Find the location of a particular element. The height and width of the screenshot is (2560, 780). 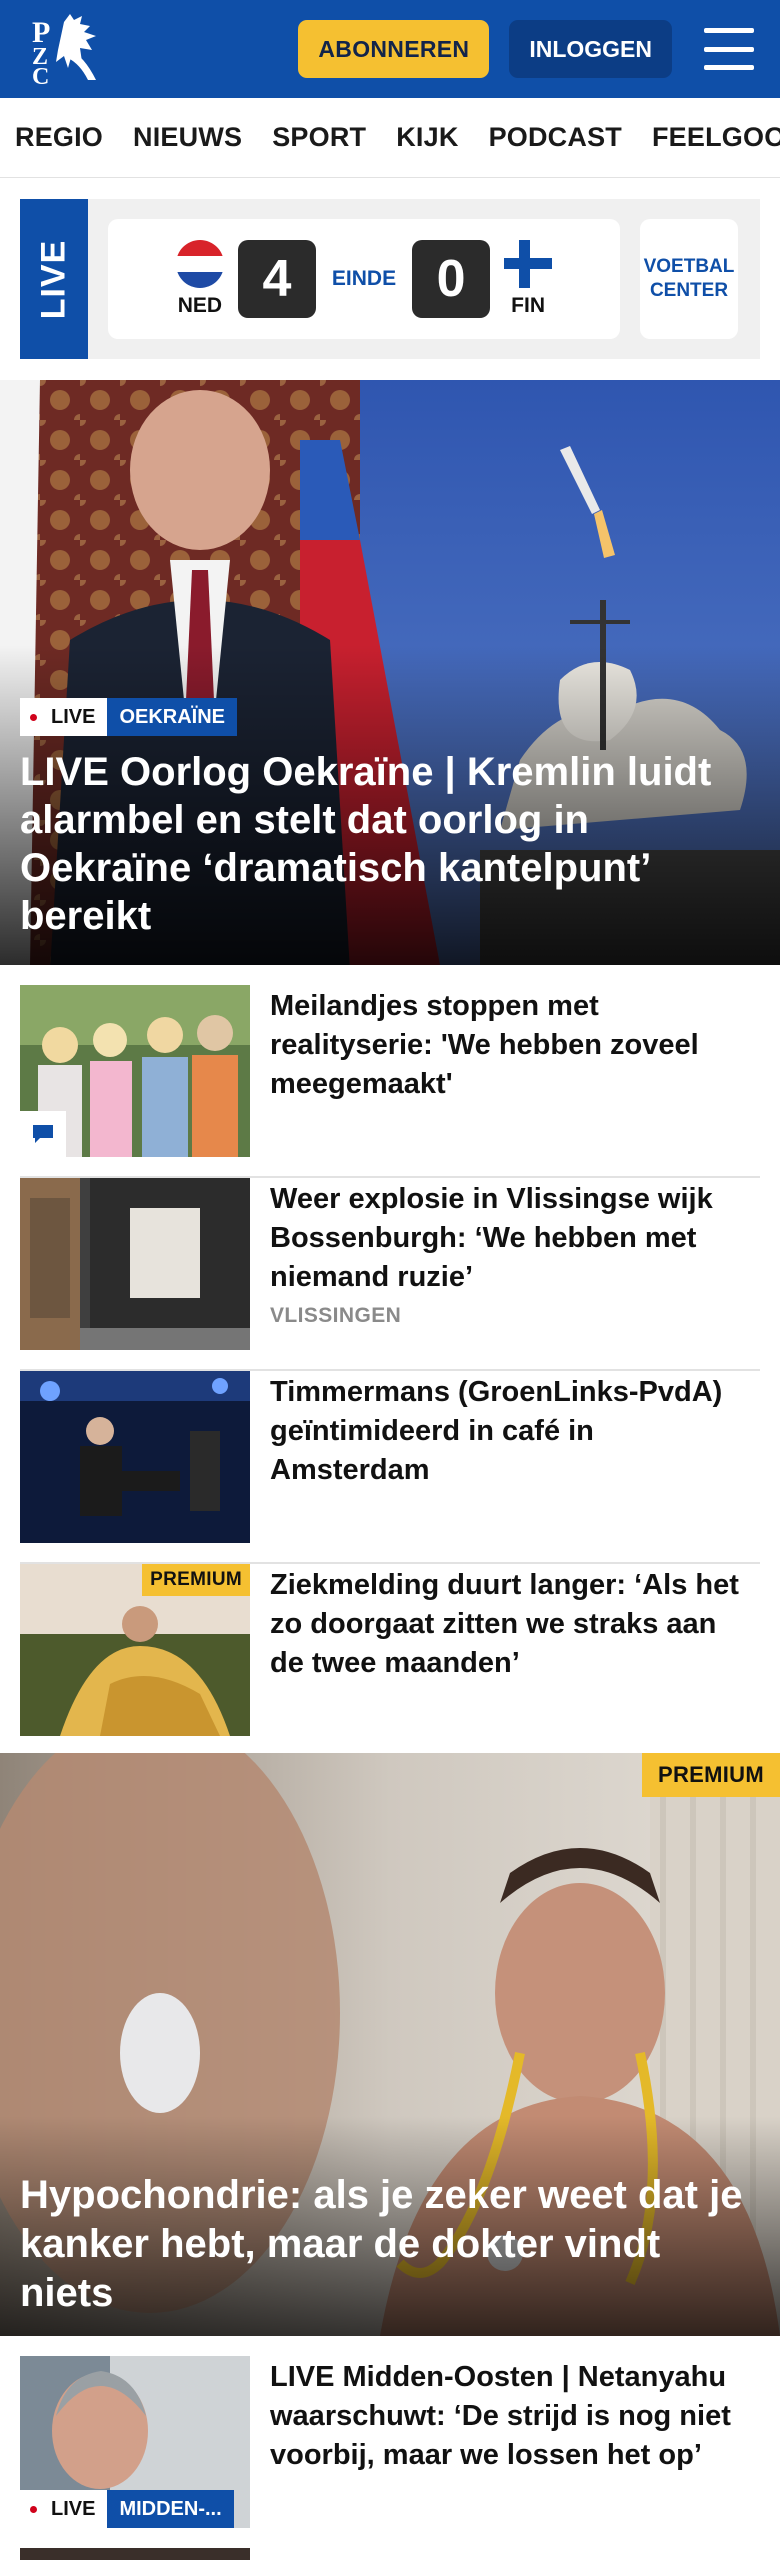

next-article-thumbnail-partial is located at coordinates (135, 2554).